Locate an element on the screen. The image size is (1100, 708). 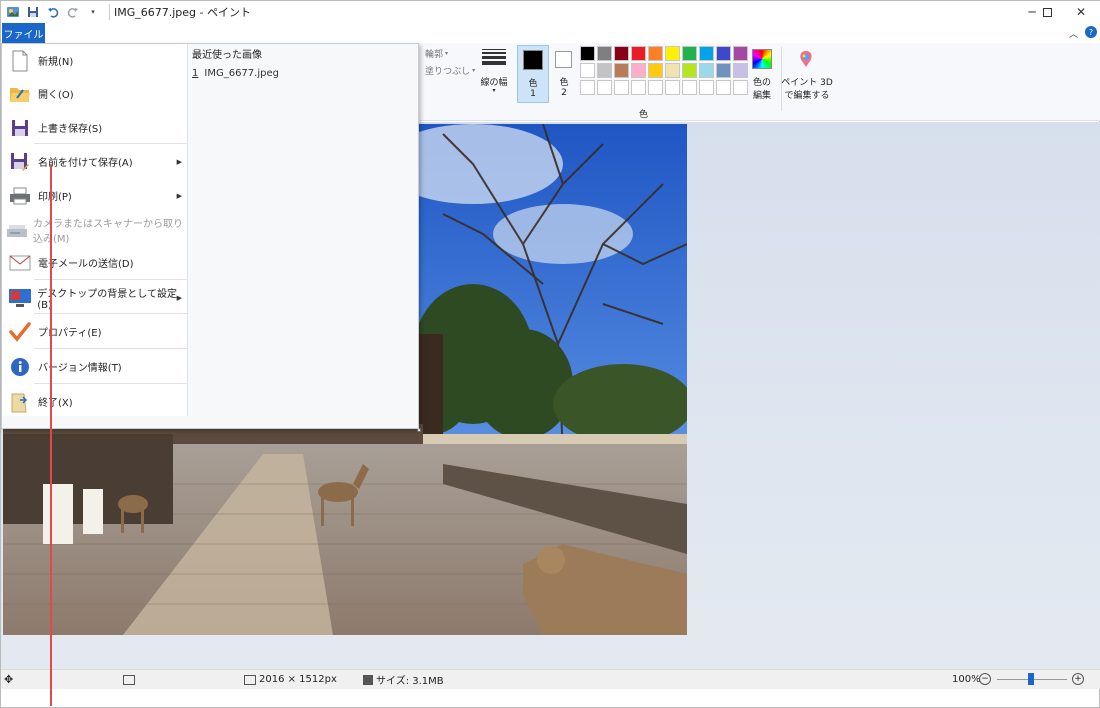
menu-item-label: カメラまたはスキャナーから取り込み(M) is located at coordinates (107, 231).